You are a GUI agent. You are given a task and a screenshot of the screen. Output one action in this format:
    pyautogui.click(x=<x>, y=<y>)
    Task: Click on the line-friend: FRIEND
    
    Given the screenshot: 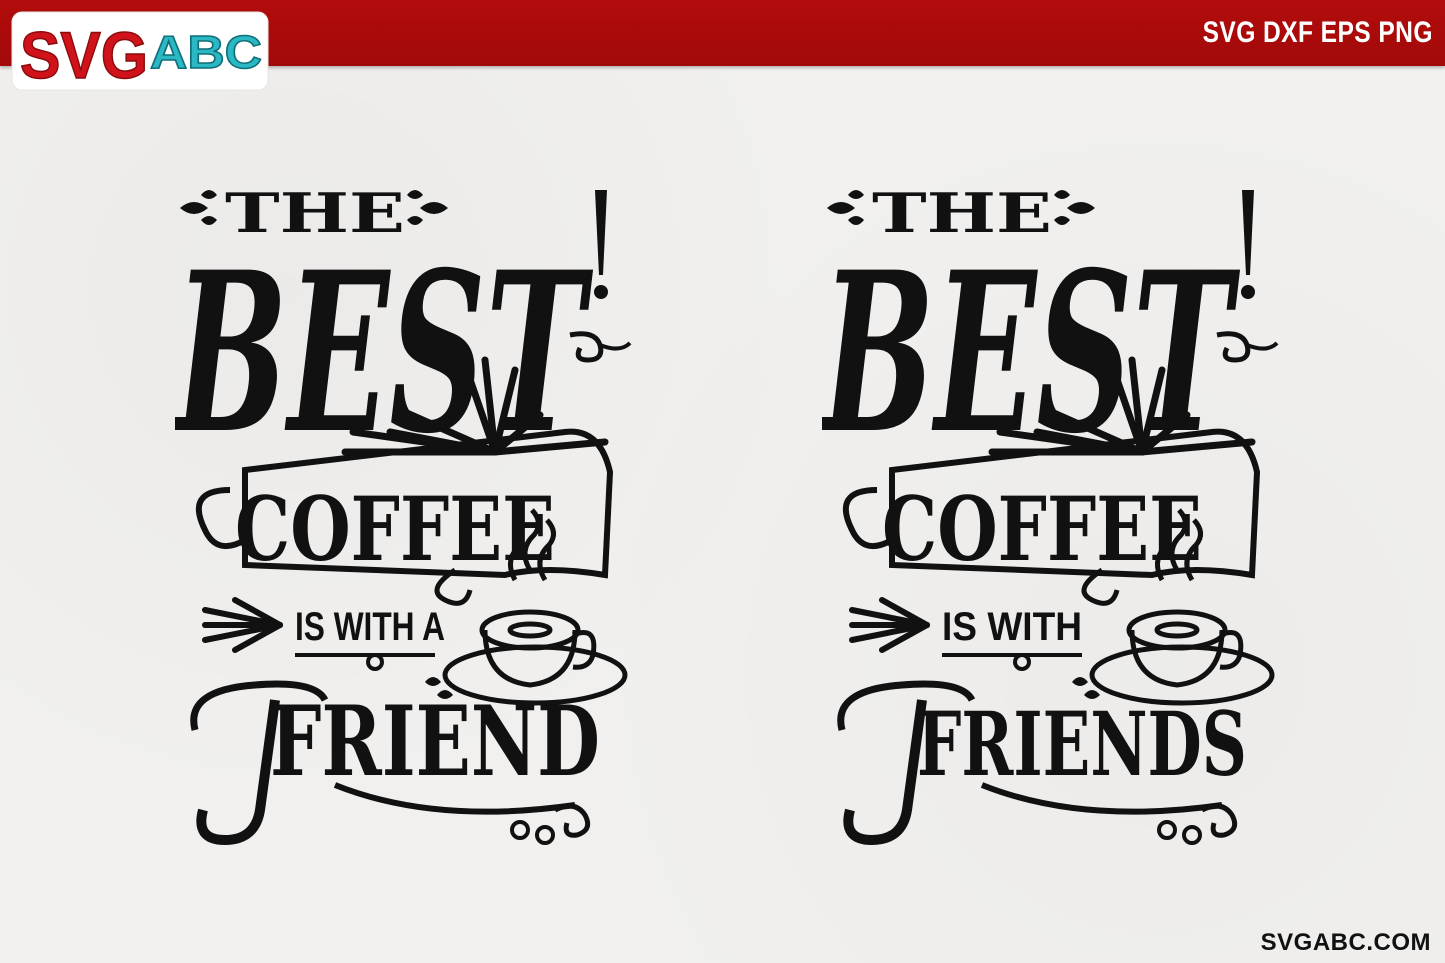 What is the action you would take?
    pyautogui.click(x=435, y=741)
    